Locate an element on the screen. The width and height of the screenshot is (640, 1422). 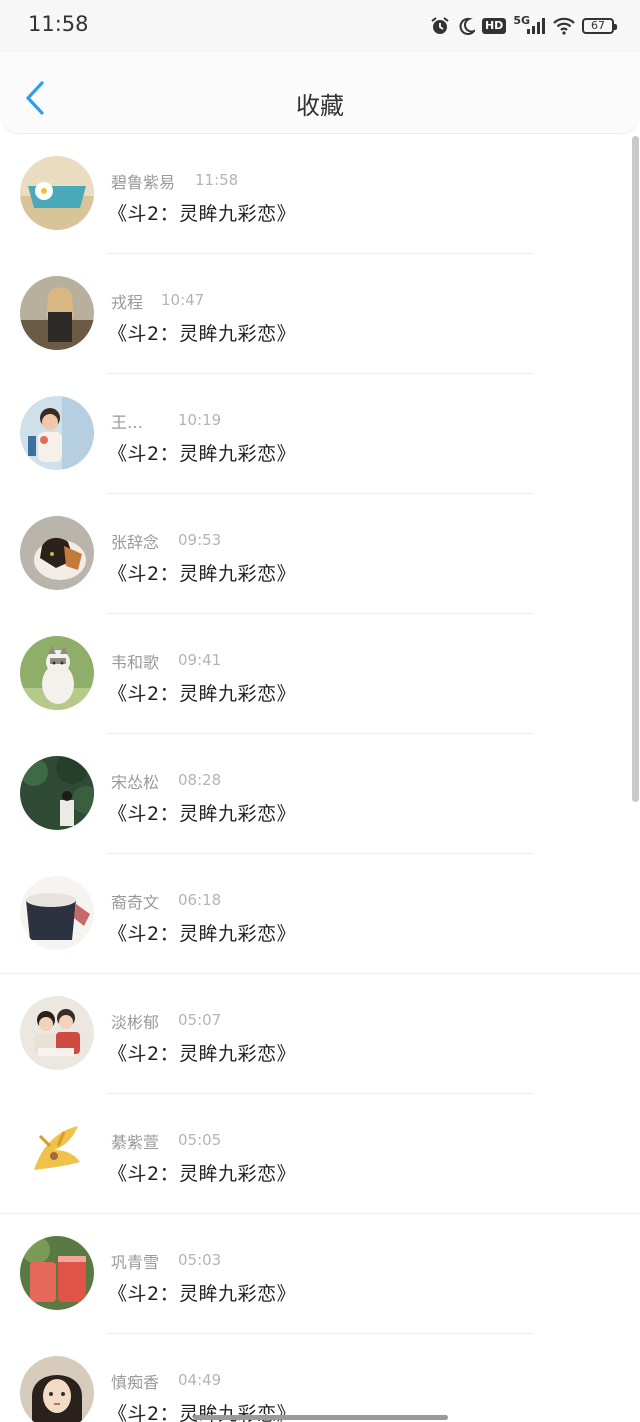
item-time: 06:18 is located at coordinates (200, 900).